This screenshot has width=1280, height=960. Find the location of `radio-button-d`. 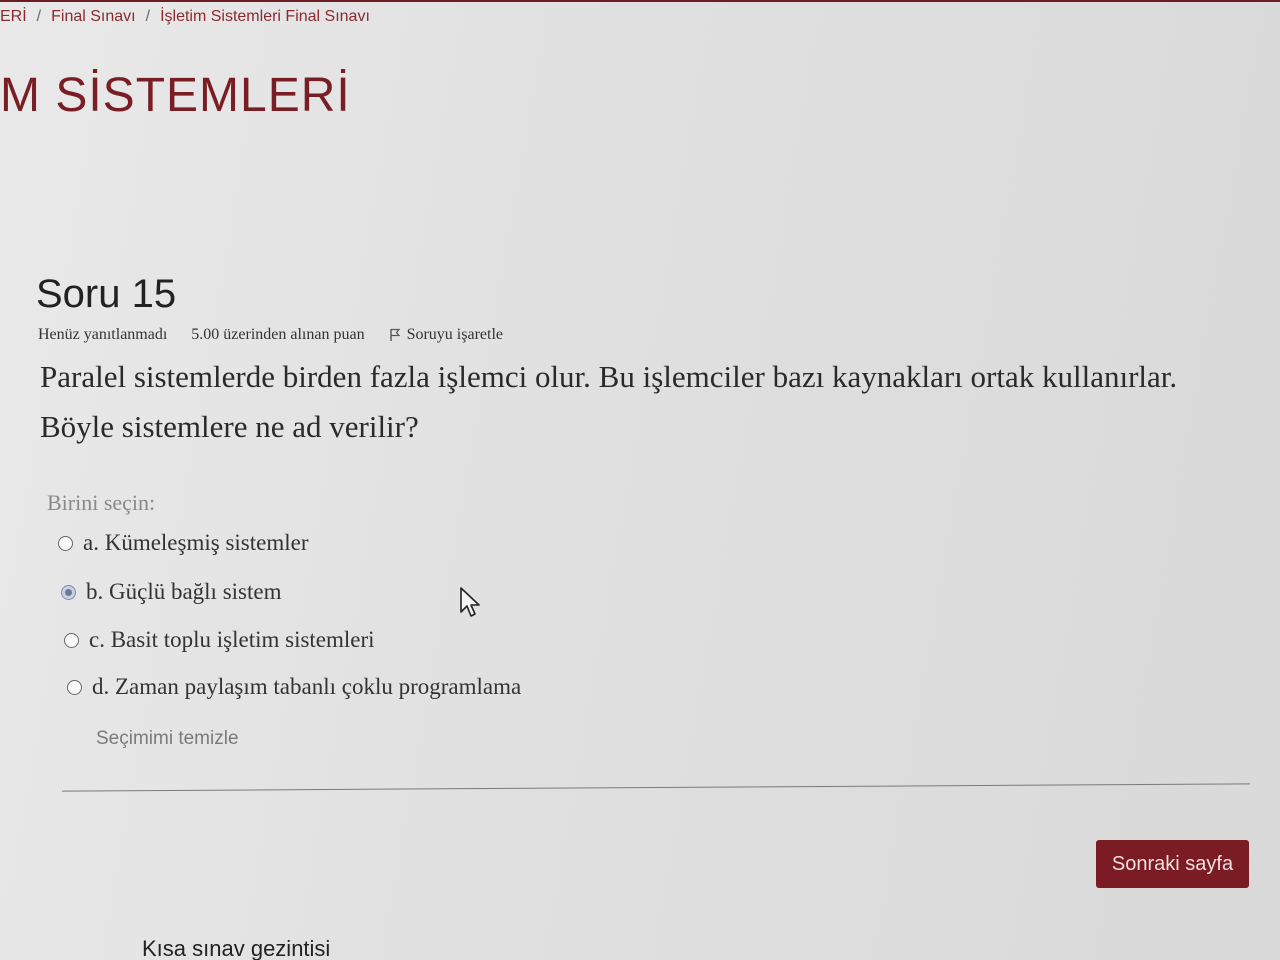

radio-button-d is located at coordinates (74, 687).